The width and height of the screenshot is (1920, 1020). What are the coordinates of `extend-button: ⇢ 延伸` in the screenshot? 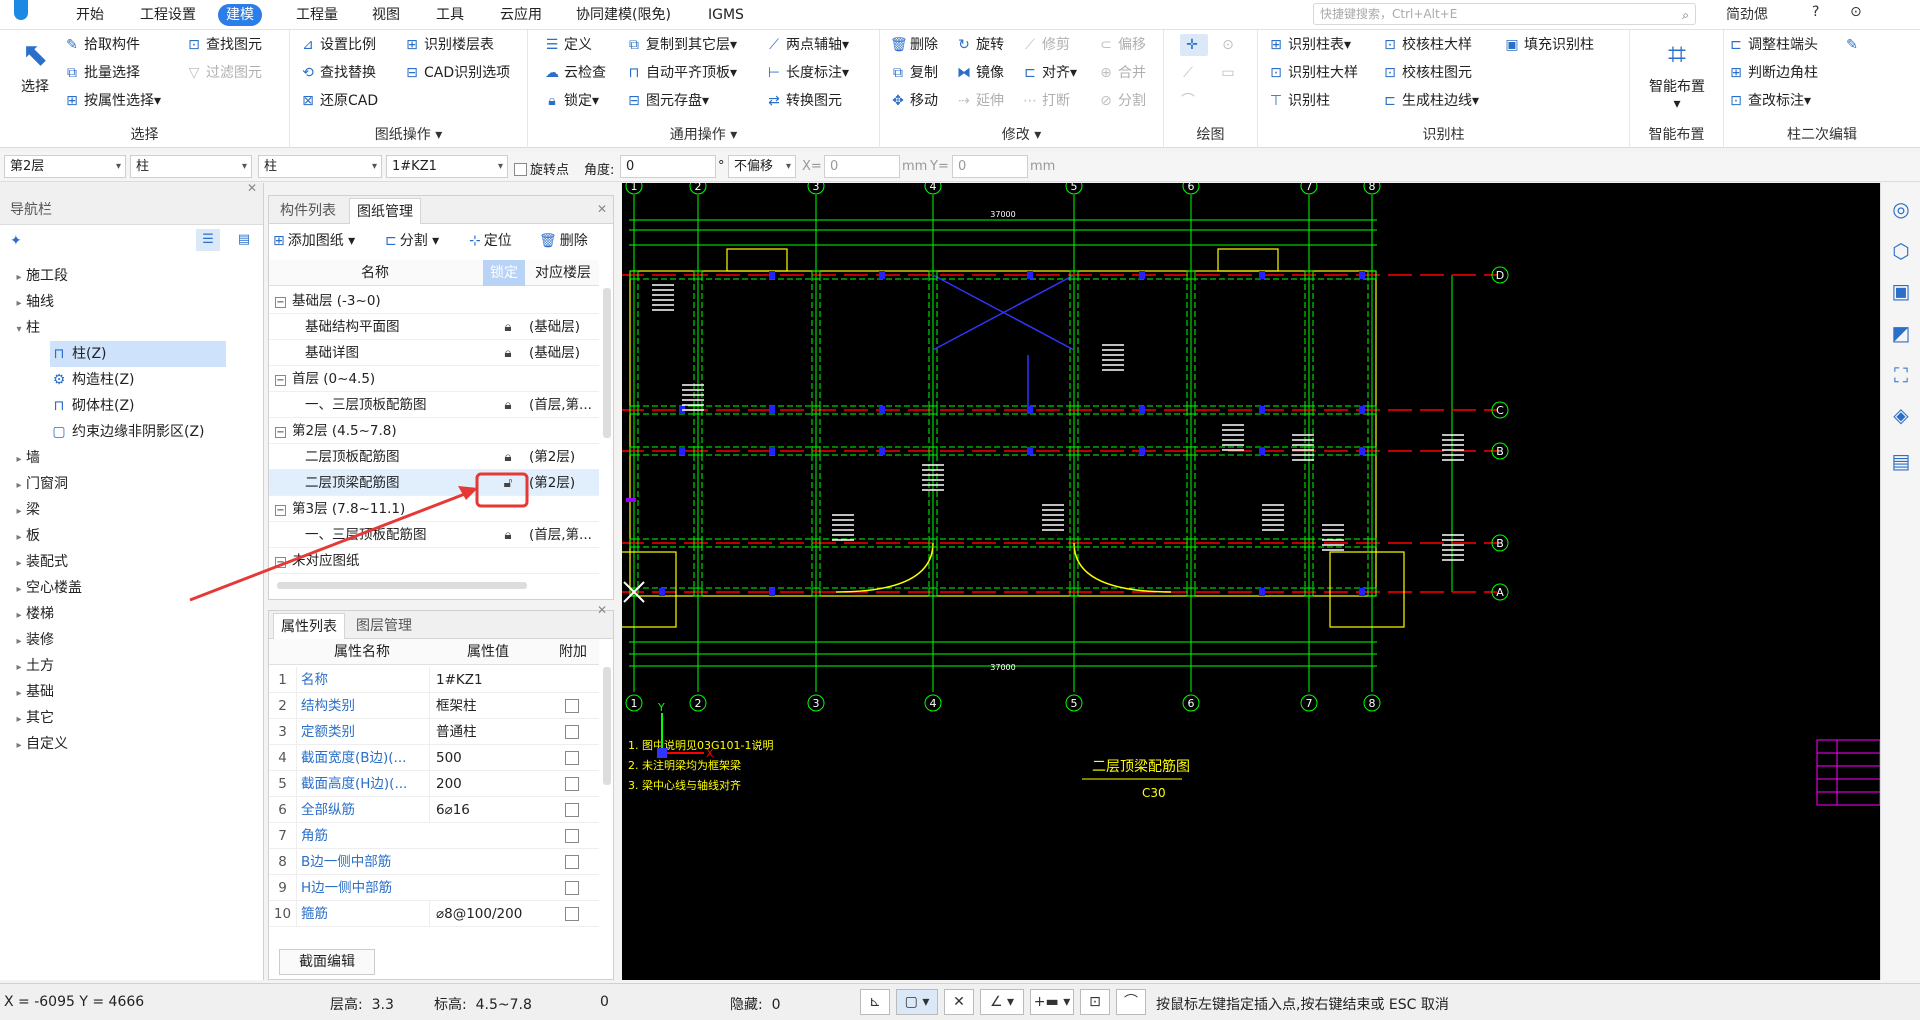 It's located at (980, 101).